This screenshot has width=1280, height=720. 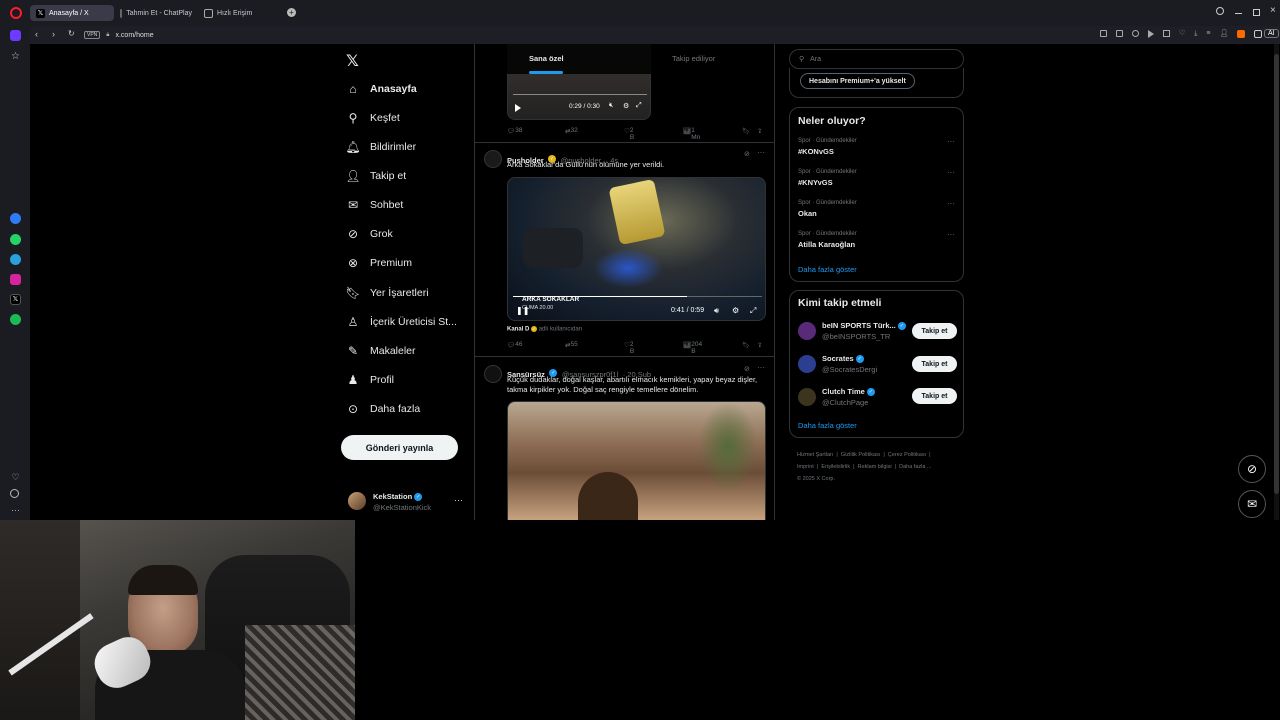 What do you see at coordinates (815, 455) in the screenshot?
I see `footer-link: Hizmet Şartları` at bounding box center [815, 455].